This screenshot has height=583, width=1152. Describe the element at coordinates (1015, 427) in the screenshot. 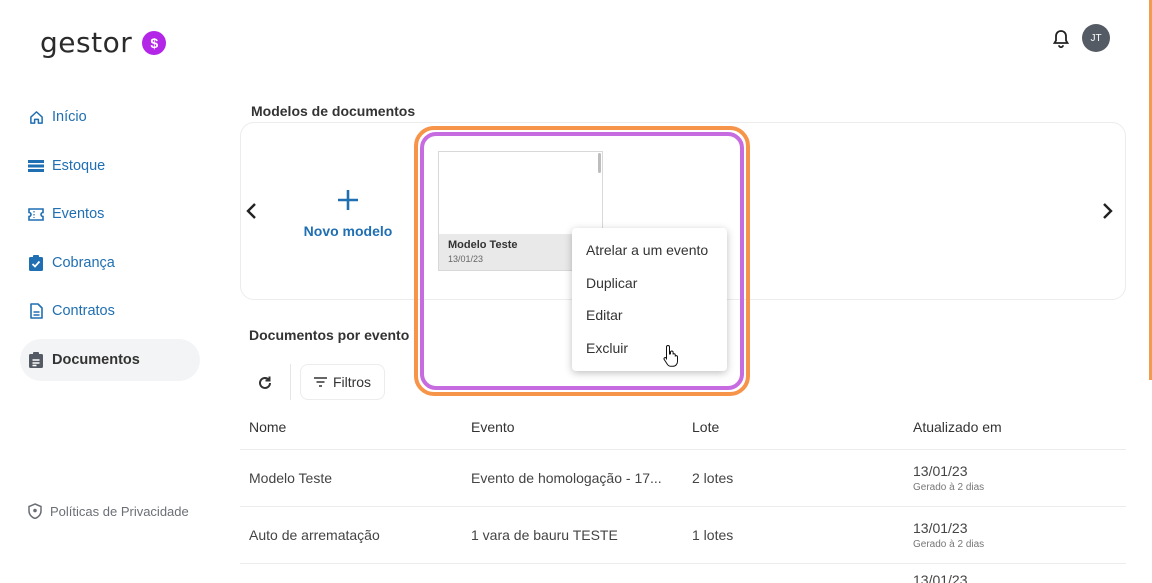

I see `column-header-atualizado: Atualizado em` at that location.